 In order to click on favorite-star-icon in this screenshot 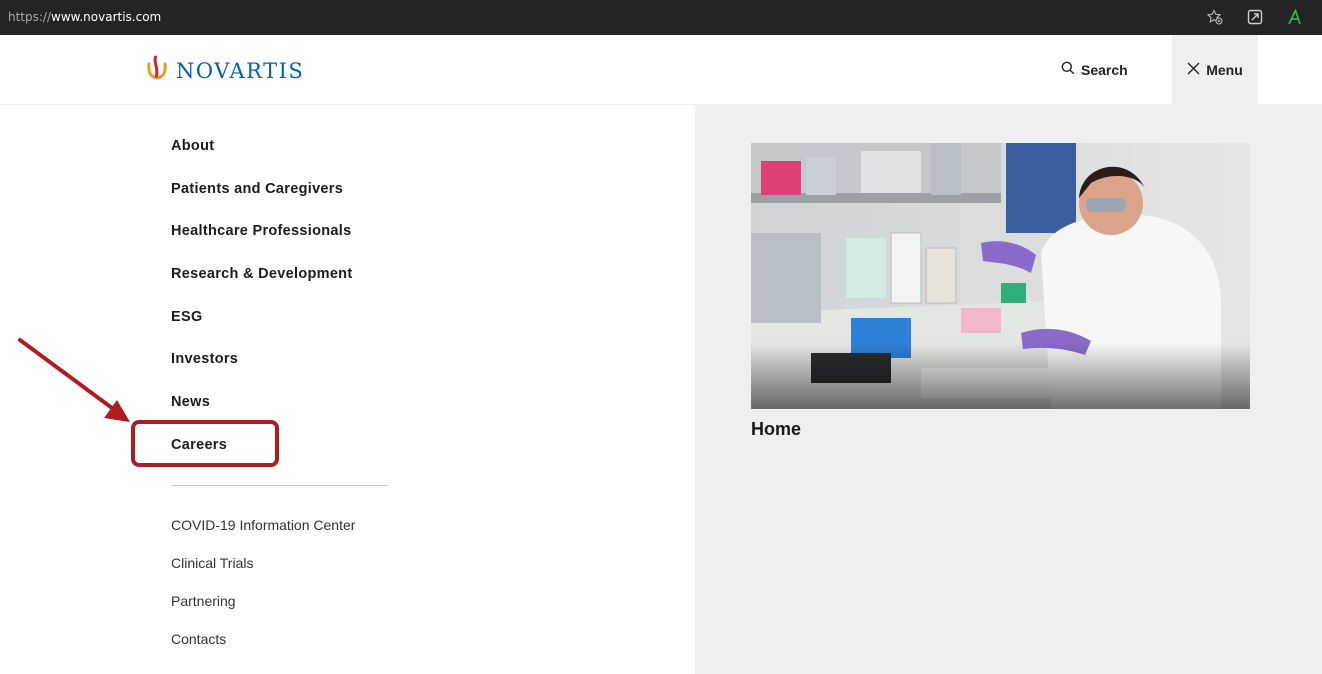, I will do `click(1215, 17)`.